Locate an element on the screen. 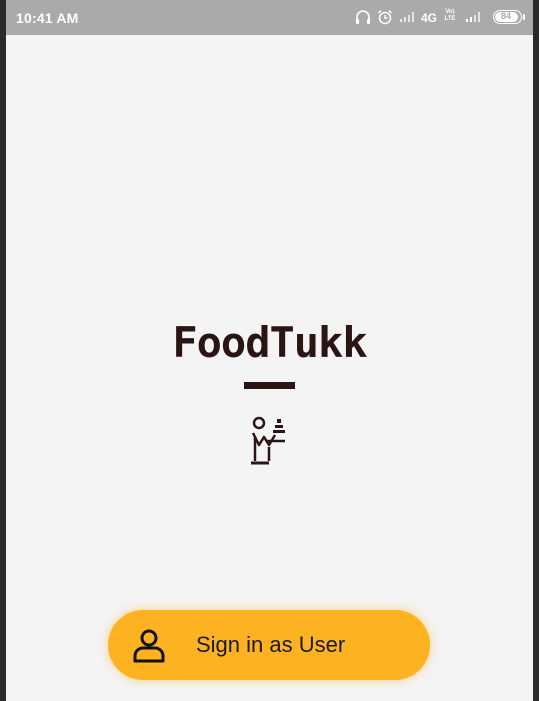 The image size is (539, 701). title-underline is located at coordinates (269, 385).